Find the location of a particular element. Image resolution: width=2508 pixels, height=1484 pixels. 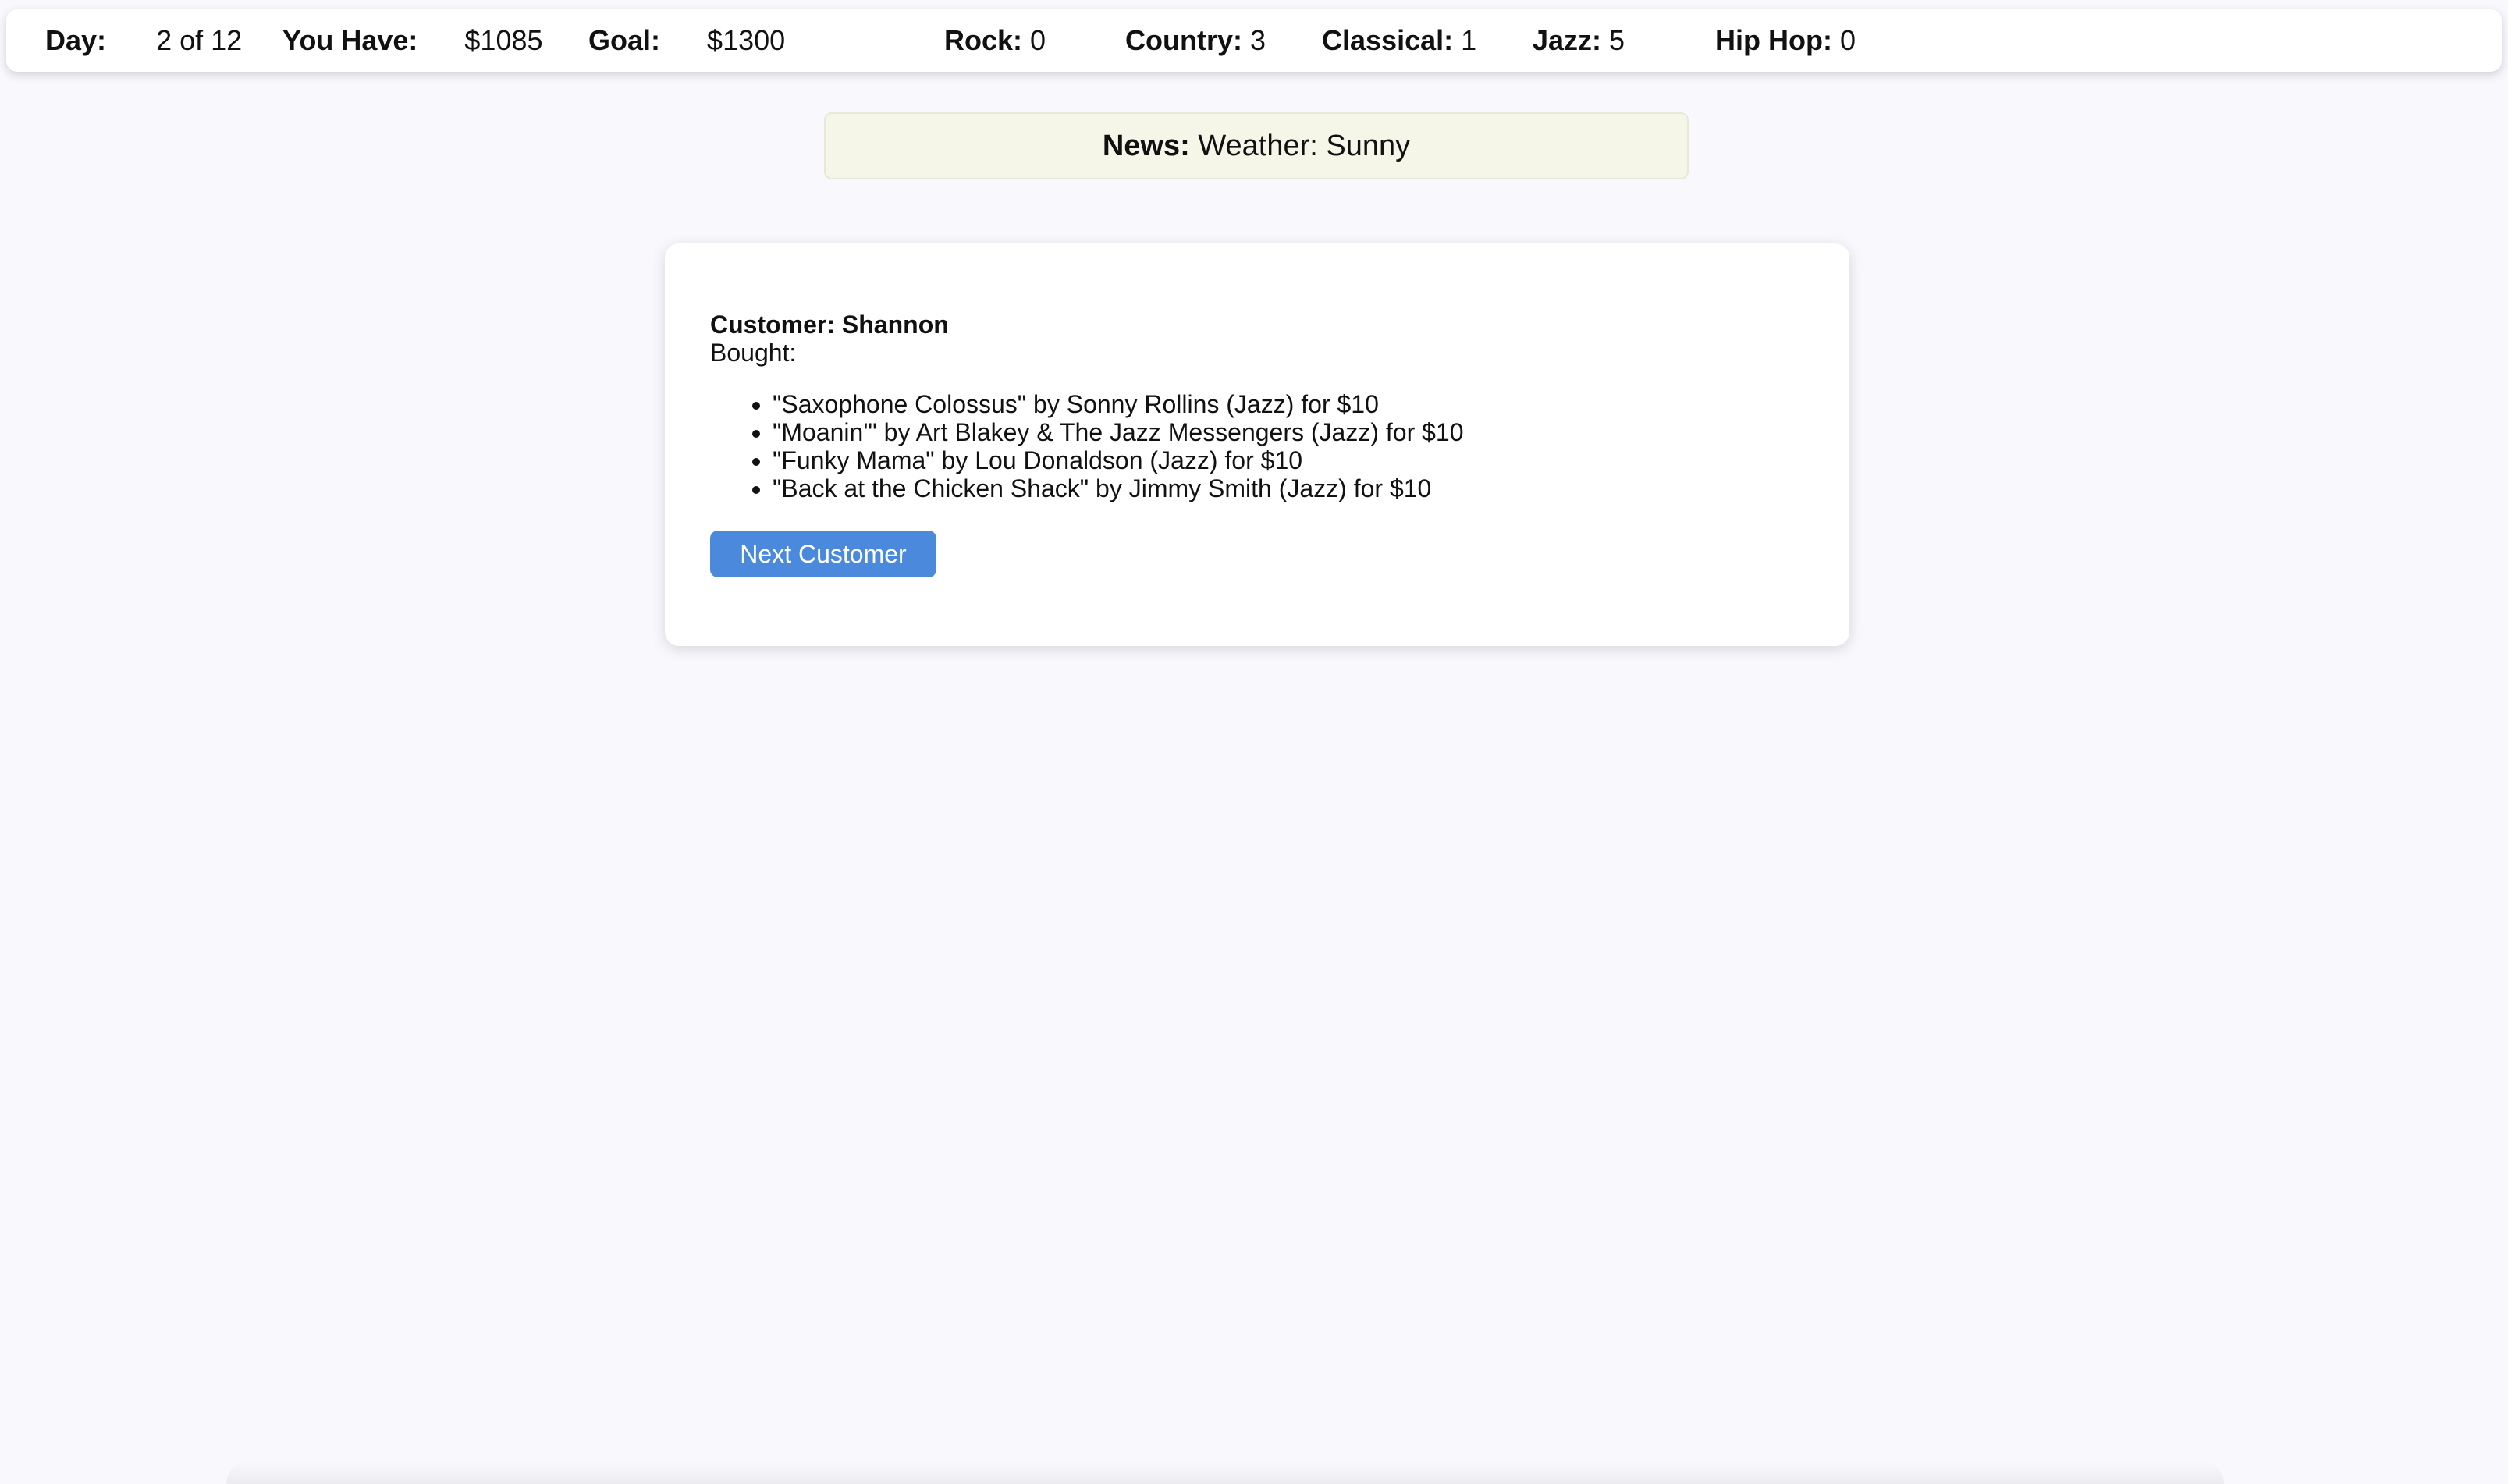

stat-rock: Rock: 0 is located at coordinates (995, 41).